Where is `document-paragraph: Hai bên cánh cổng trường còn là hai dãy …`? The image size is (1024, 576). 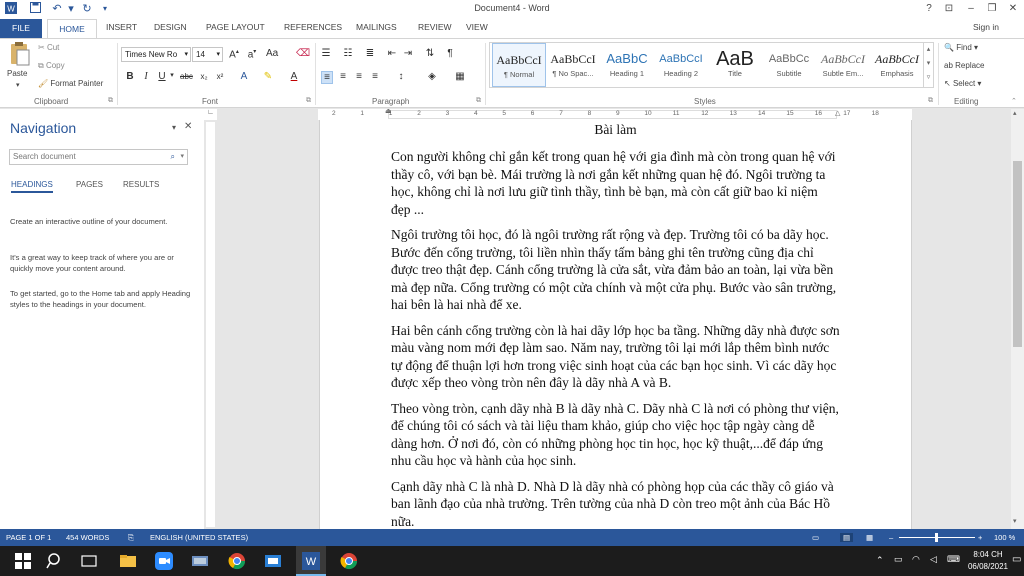
document-paragraph: Hai bên cánh cổng trường còn là hai dãy … is located at coordinates (615, 357).